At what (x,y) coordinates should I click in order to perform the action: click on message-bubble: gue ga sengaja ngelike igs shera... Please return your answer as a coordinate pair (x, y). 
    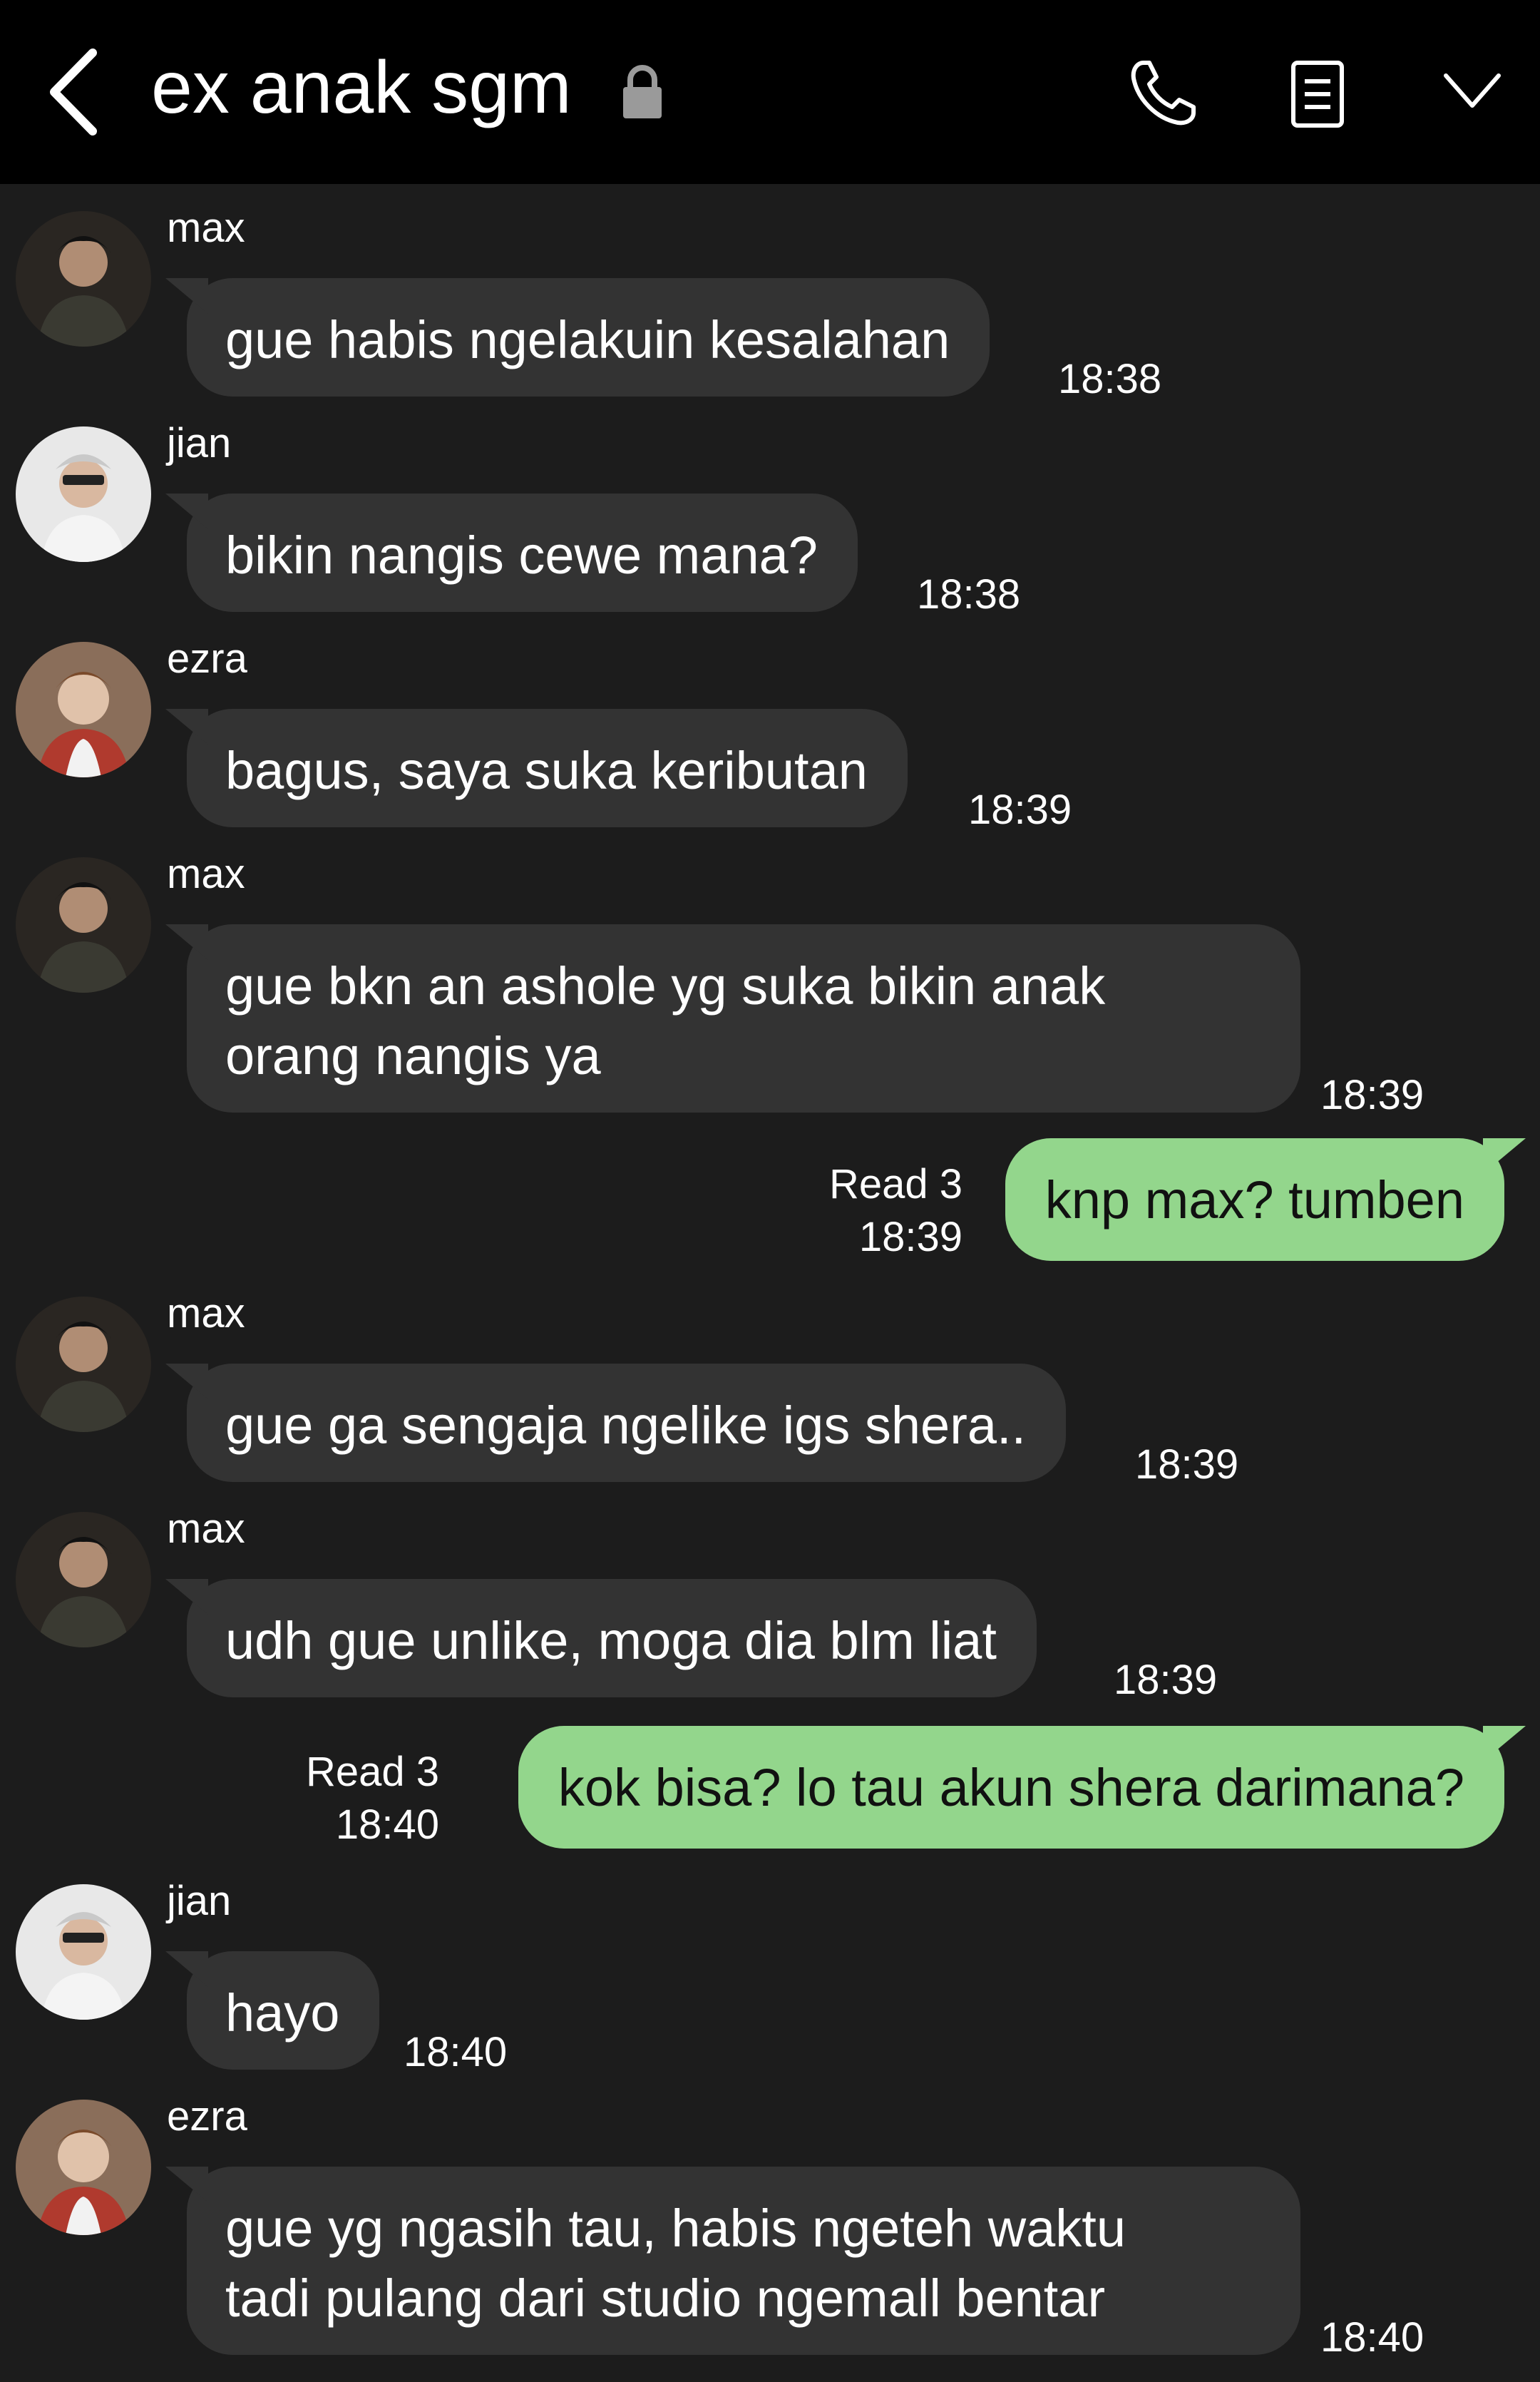
    Looking at the image, I should click on (627, 1423).